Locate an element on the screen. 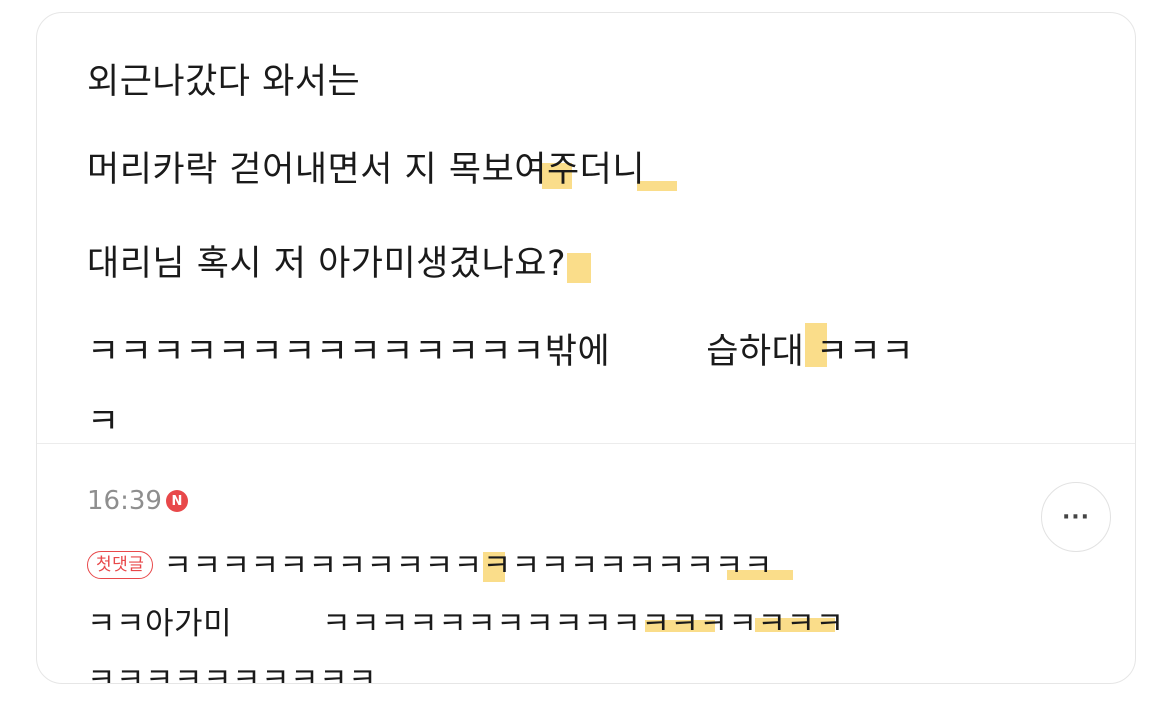  post-line: ㅋ is located at coordinates (103, 422).